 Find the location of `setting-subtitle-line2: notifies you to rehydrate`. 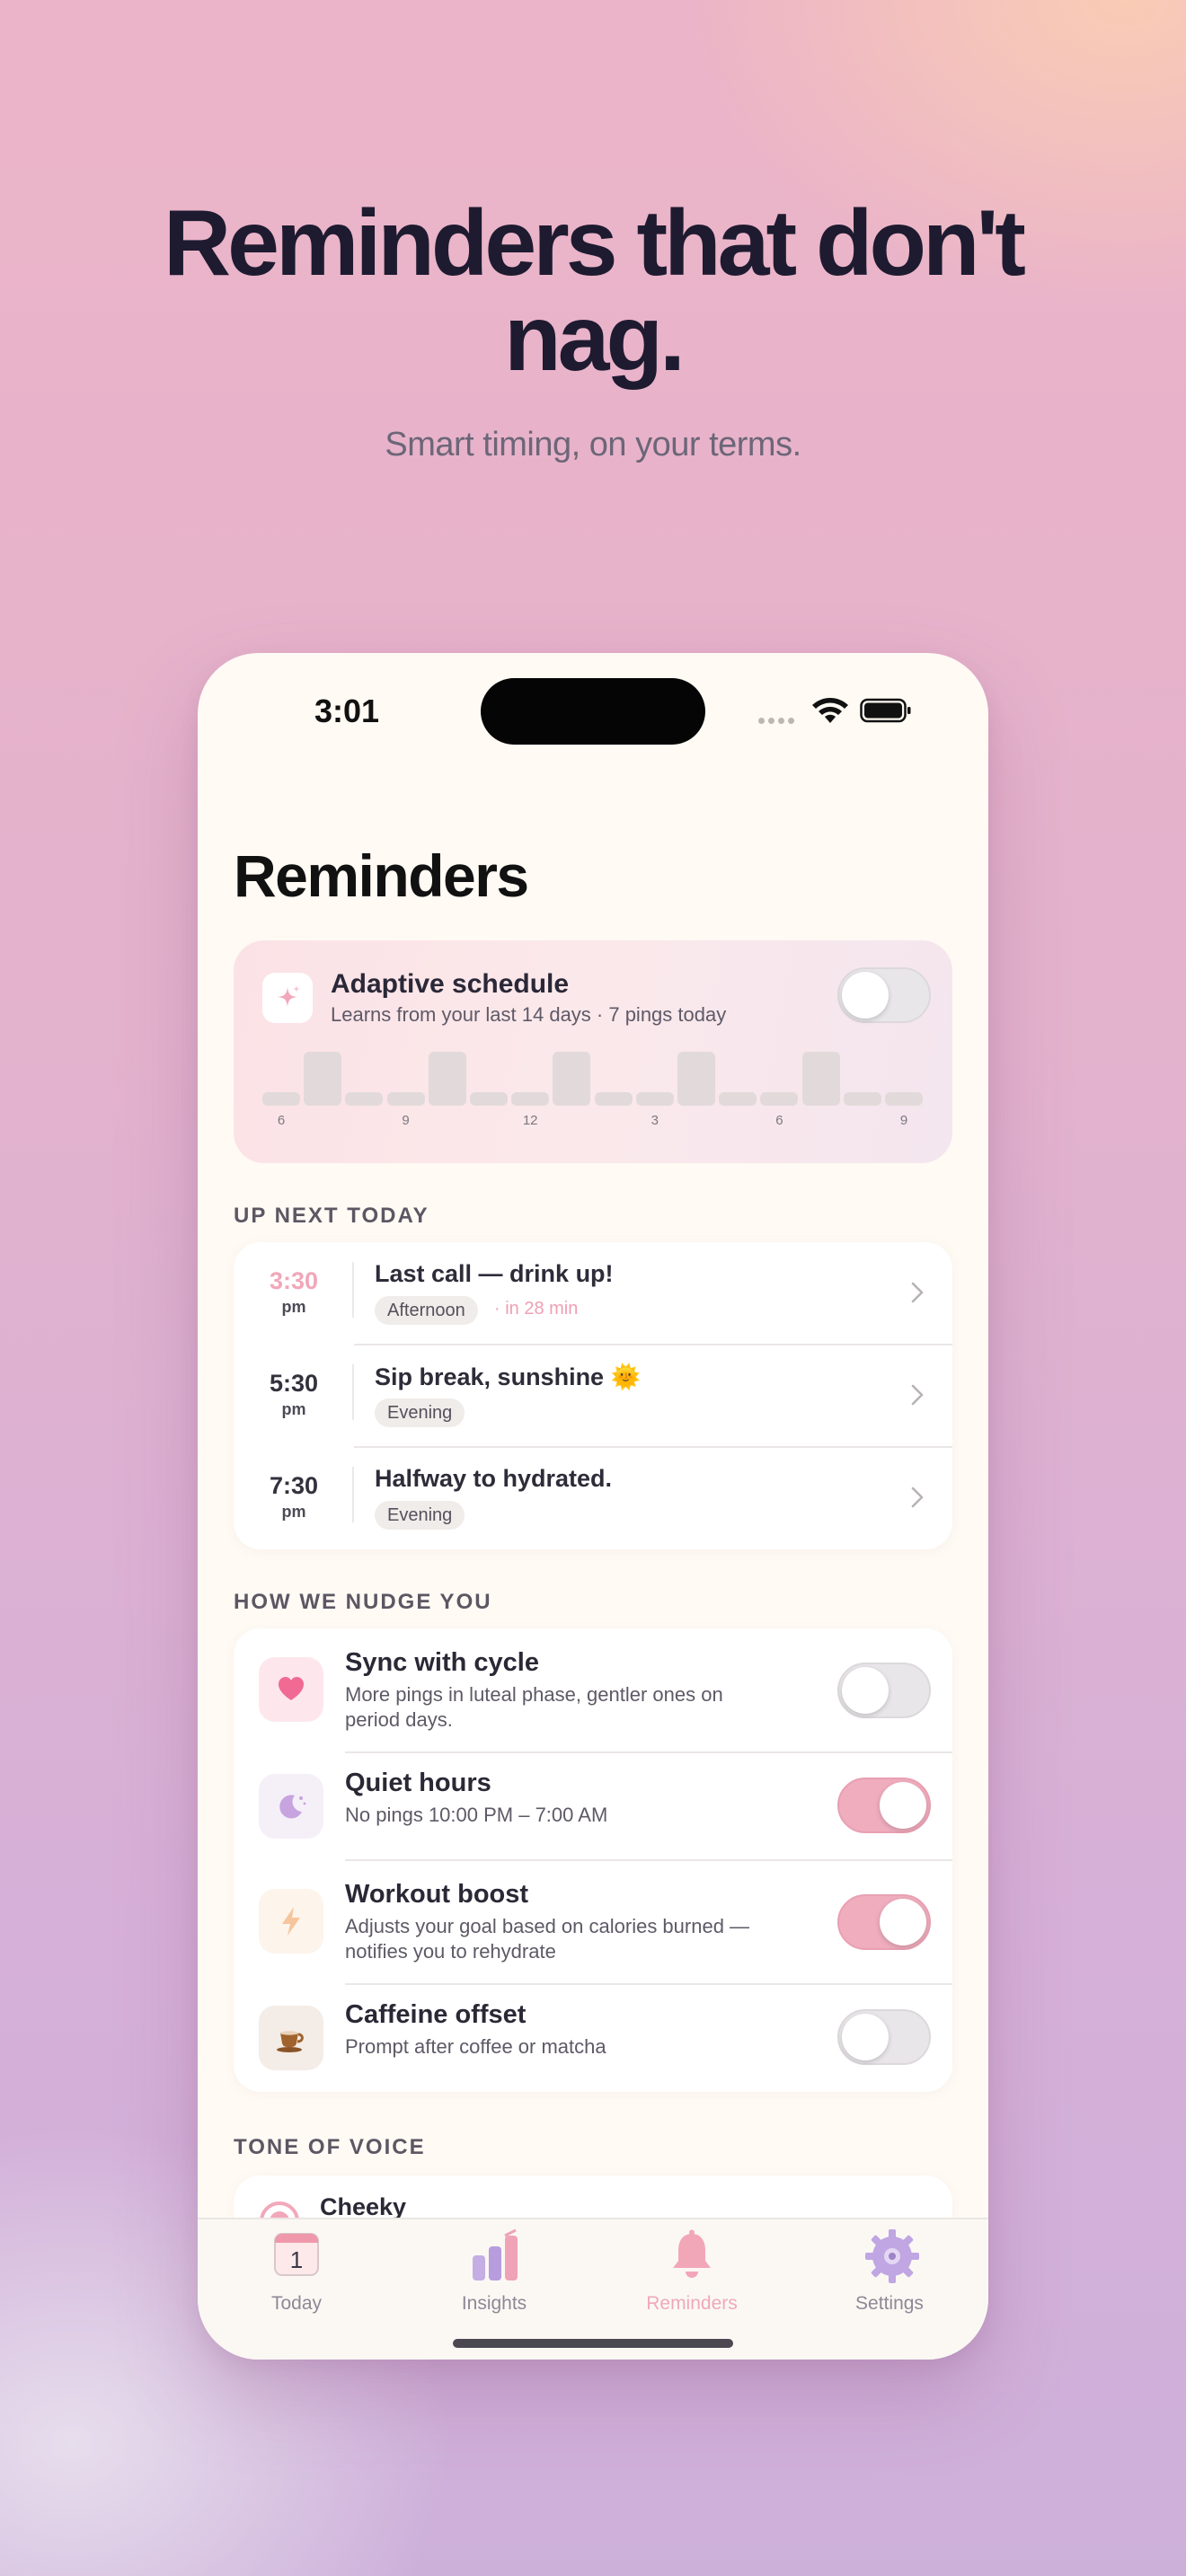

setting-subtitle-line2: notifies you to rehydrate is located at coordinates (450, 1951).